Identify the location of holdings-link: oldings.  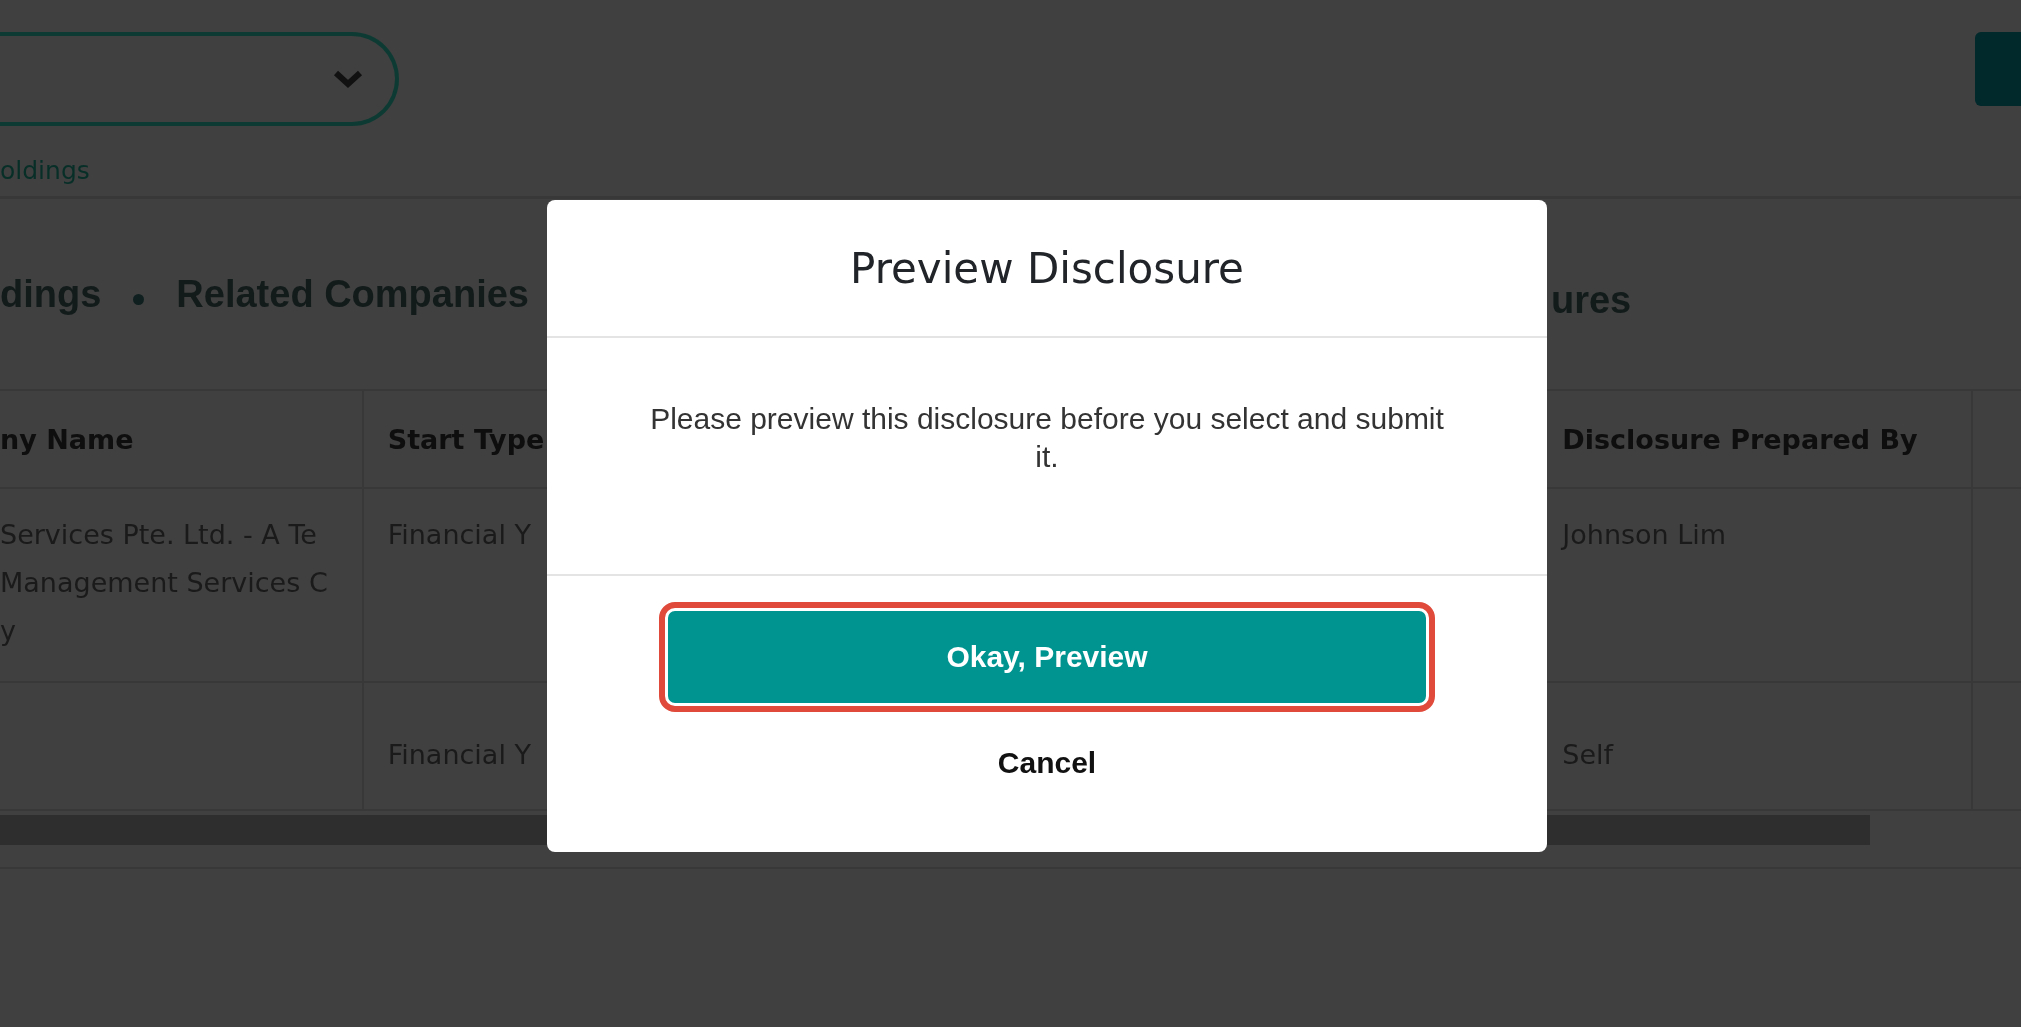
(1010, 171).